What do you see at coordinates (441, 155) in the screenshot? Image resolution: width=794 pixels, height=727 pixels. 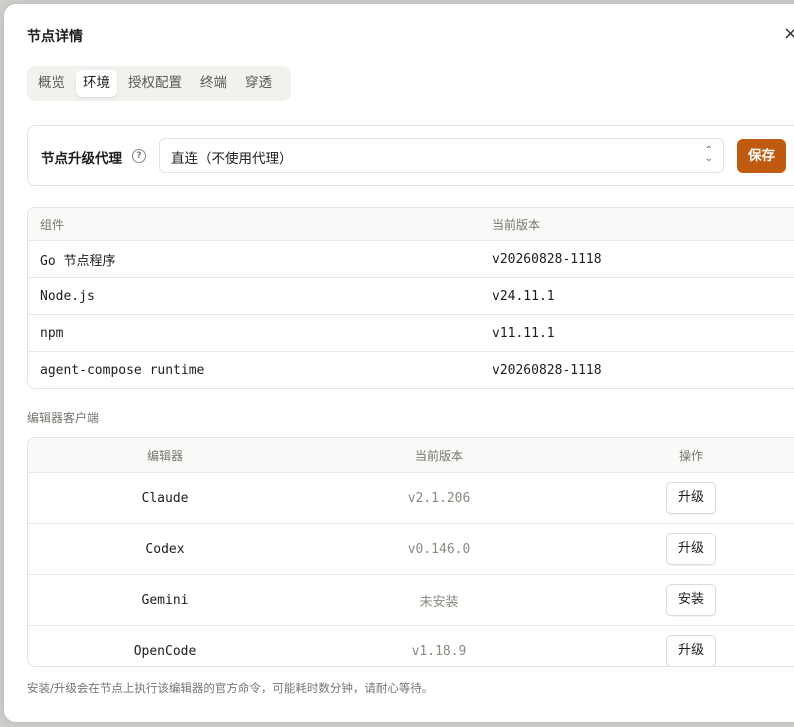 I see `upgrade-proxy-select: 直连（不使用代理） ⌃ ⌄` at bounding box center [441, 155].